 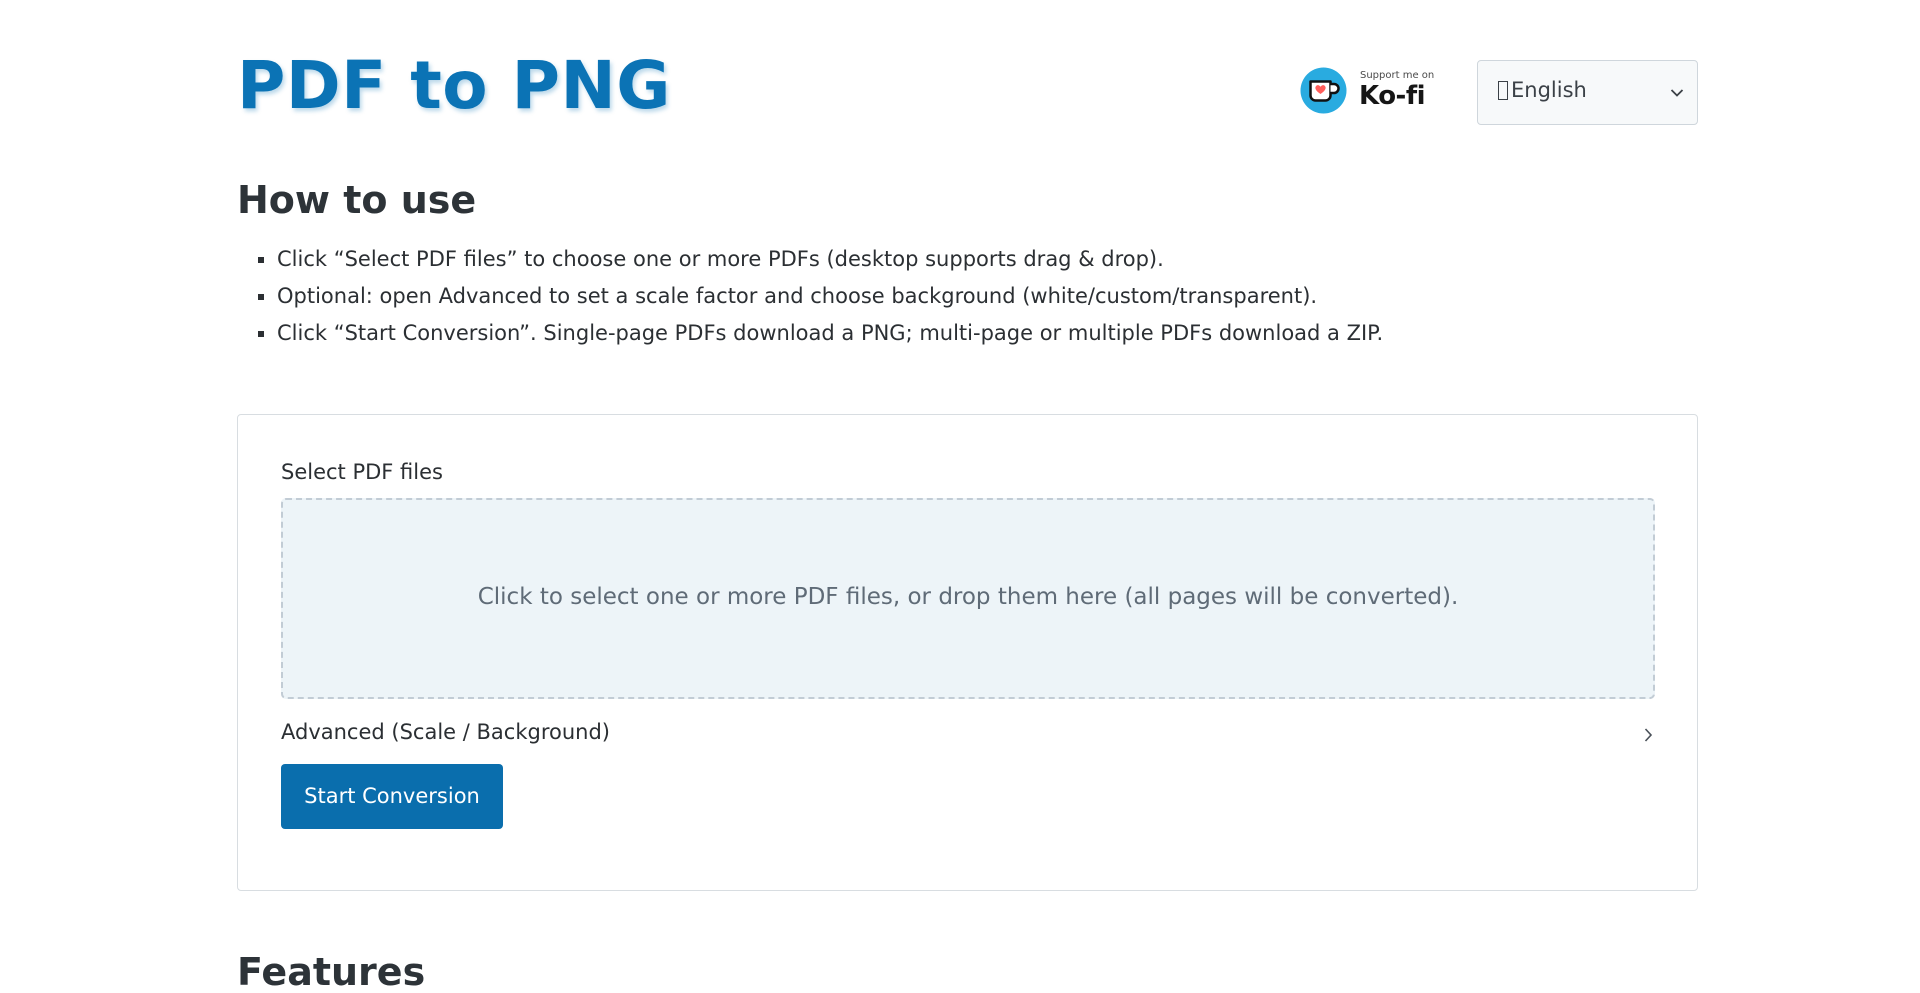 What do you see at coordinates (1392, 96) in the screenshot?
I see `kofi-wordmark: Ko-fi` at bounding box center [1392, 96].